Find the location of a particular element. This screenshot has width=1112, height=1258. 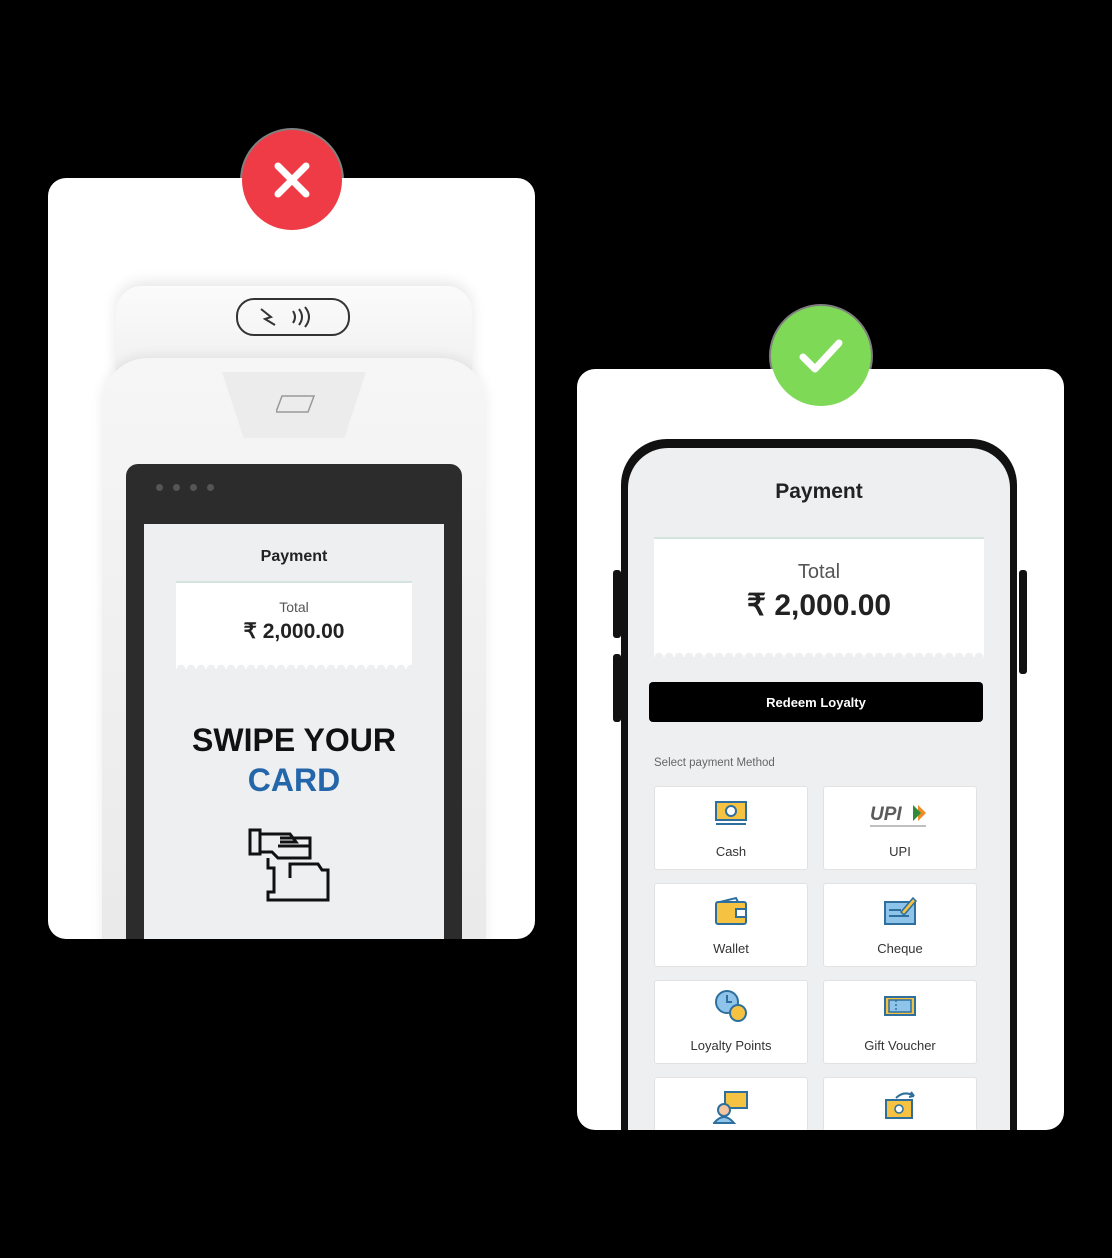

swipe-card-icon is located at coordinates (289, 867).